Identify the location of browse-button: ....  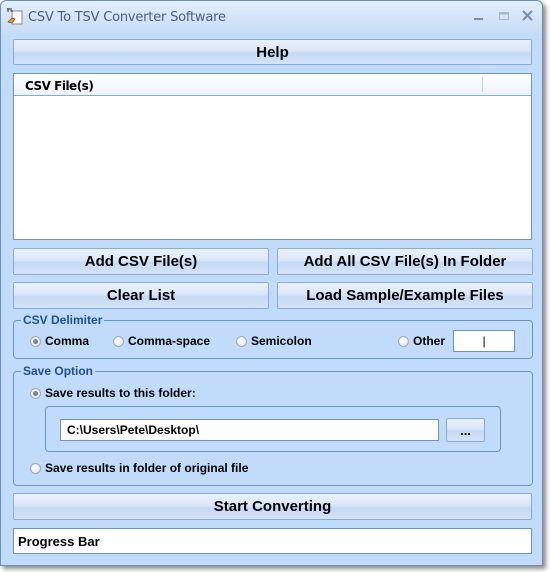
(465, 430).